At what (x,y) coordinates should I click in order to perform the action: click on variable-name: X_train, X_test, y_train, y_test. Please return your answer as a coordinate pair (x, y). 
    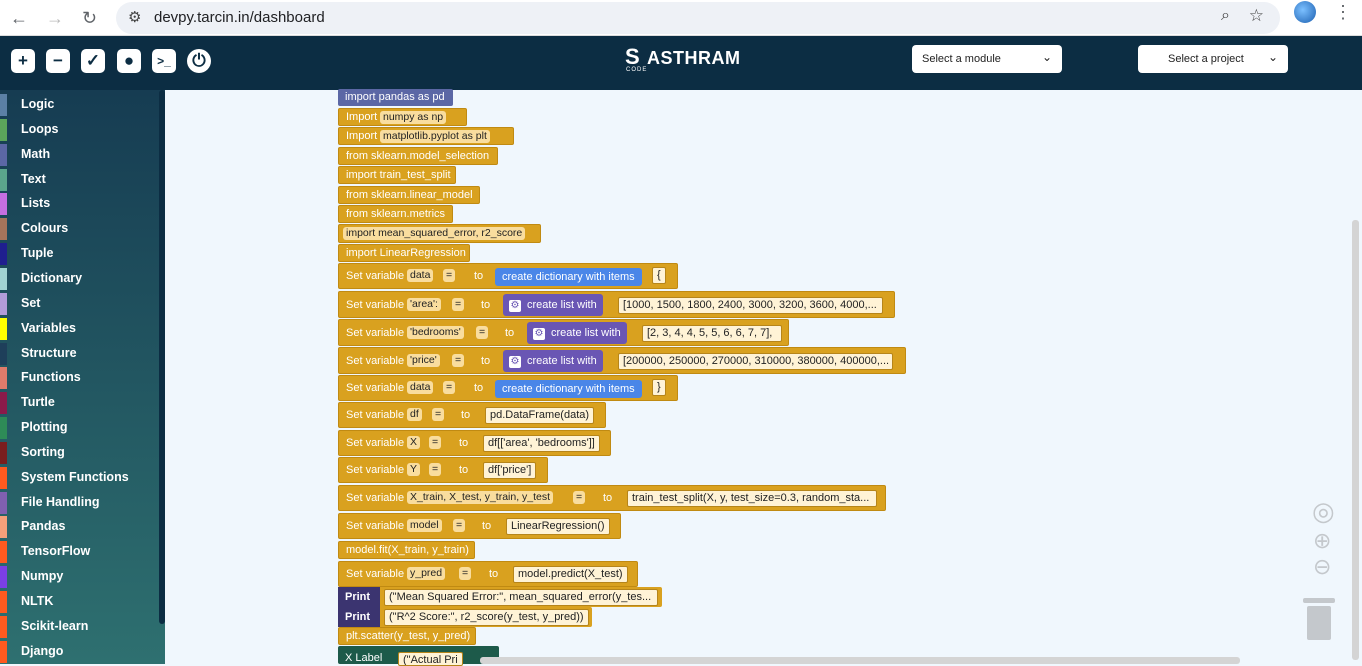
    Looking at the image, I should click on (480, 497).